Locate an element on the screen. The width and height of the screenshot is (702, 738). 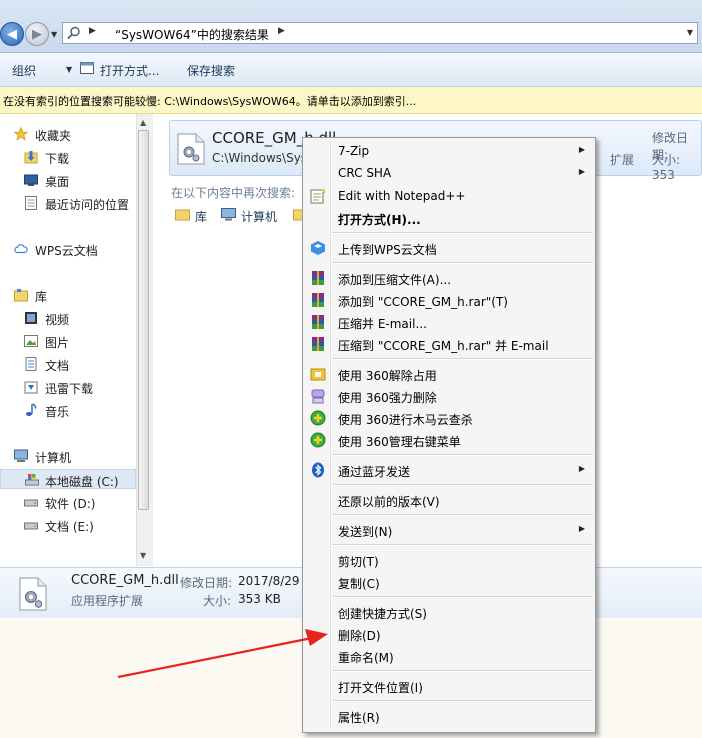
nav-music-label: 音乐 is located at coordinates (57, 412).